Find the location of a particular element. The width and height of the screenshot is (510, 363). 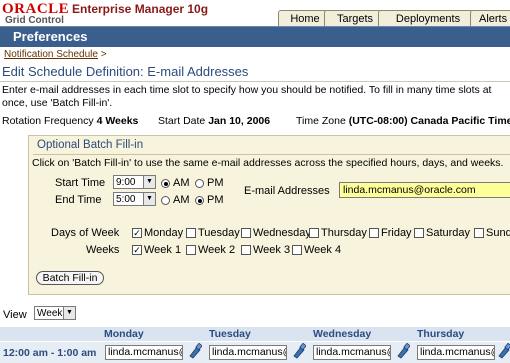

description-line-2: once, use 'Batch Fill-in'. is located at coordinates (57, 103).